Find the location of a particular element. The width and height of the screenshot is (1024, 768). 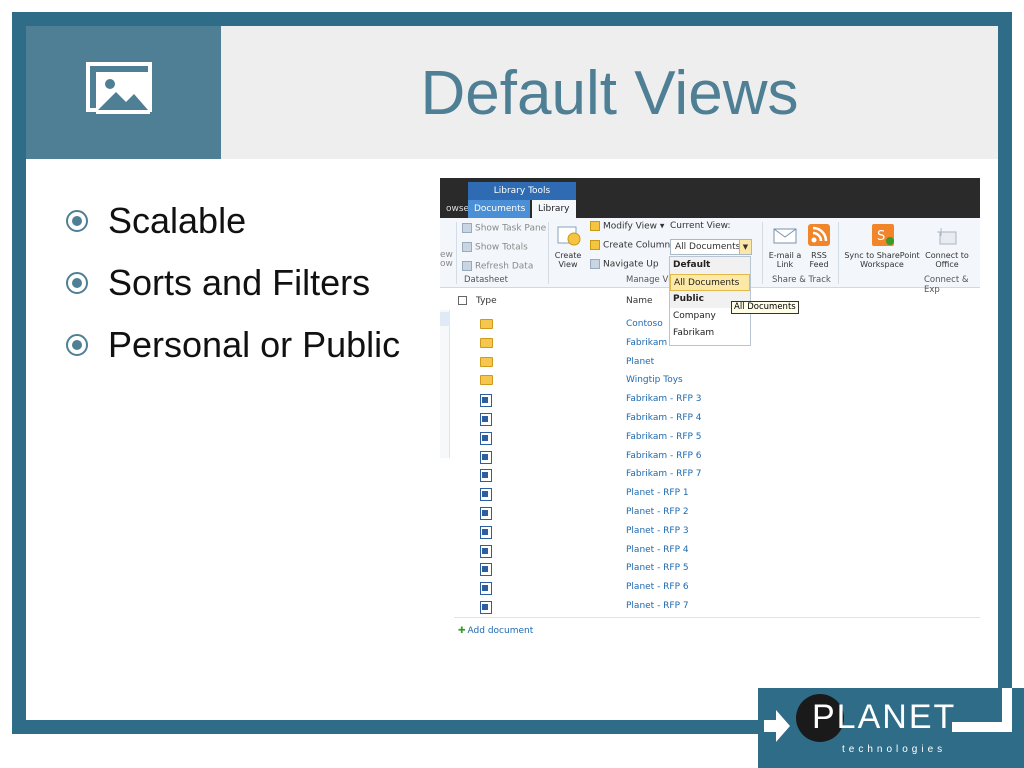

sigma-icon is located at coordinates (467, 247).